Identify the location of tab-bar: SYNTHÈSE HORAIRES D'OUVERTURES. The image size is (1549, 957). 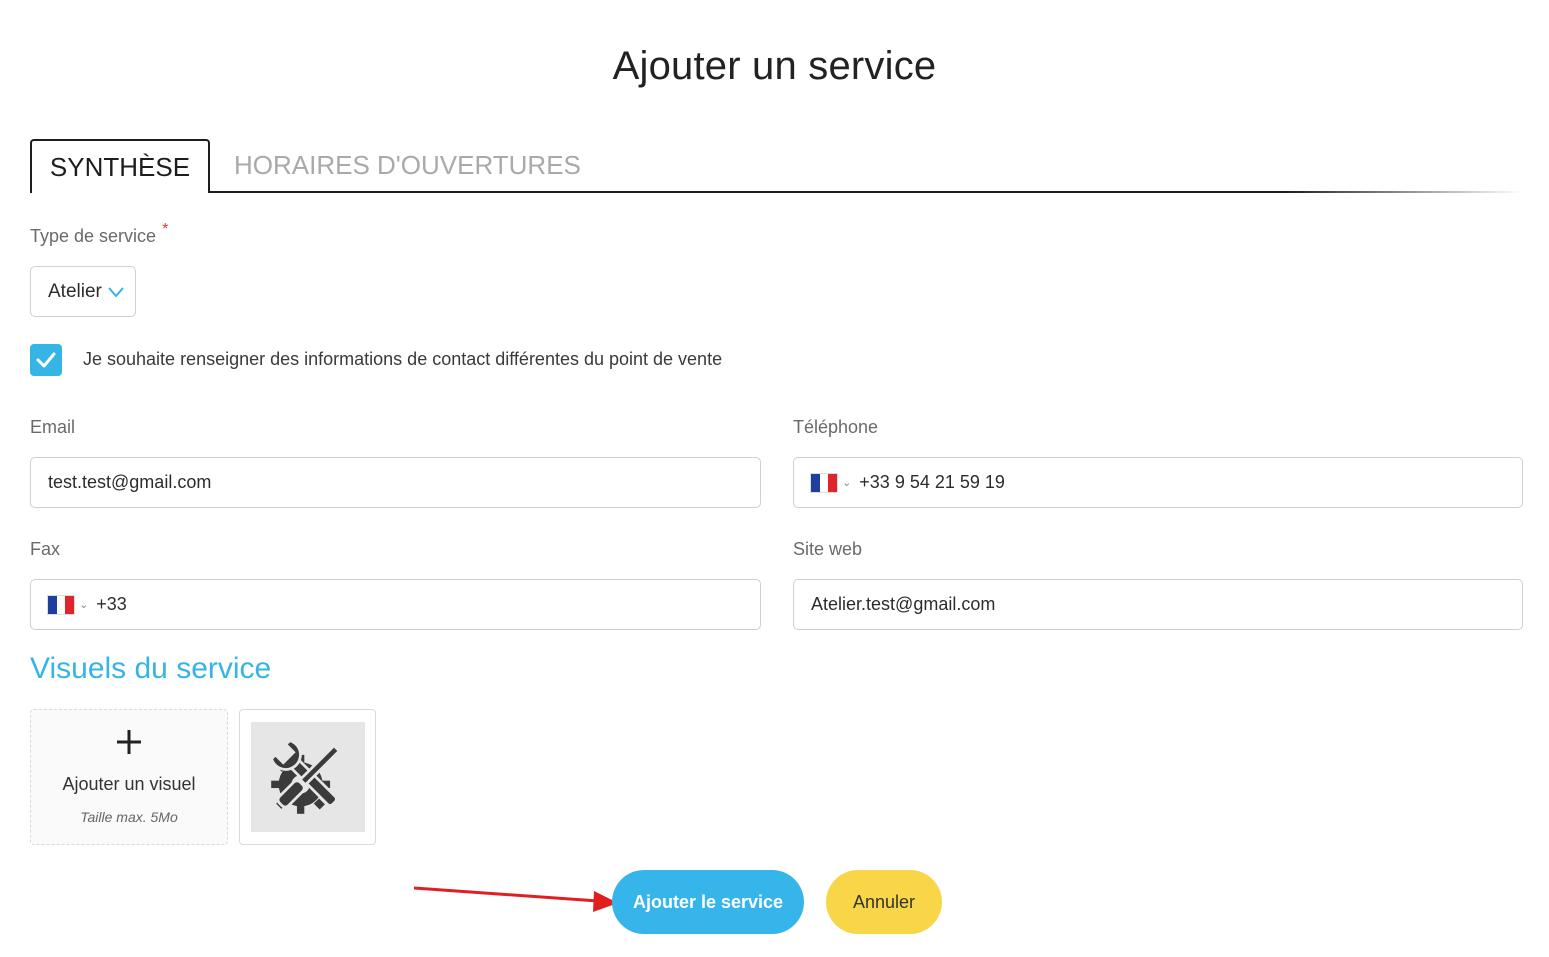
(776, 166).